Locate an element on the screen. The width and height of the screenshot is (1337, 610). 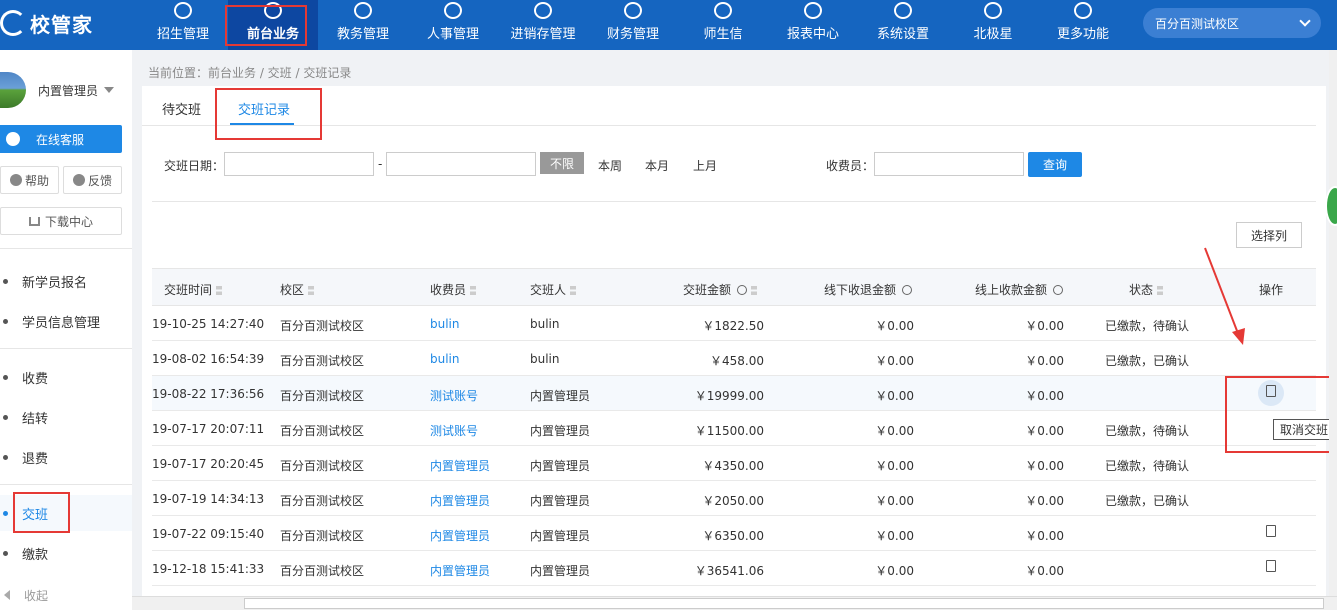
more-icon is located at coordinates (1083, 10).